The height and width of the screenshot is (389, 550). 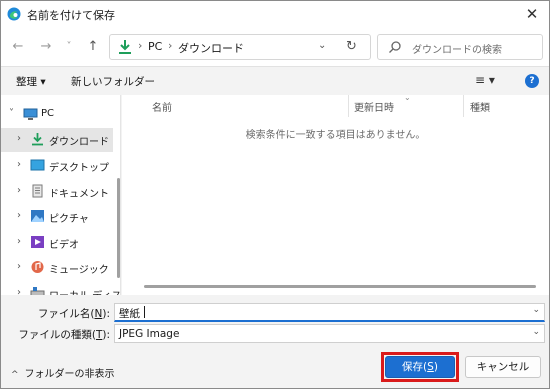 What do you see at coordinates (37, 291) in the screenshot?
I see `disk-icon` at bounding box center [37, 291].